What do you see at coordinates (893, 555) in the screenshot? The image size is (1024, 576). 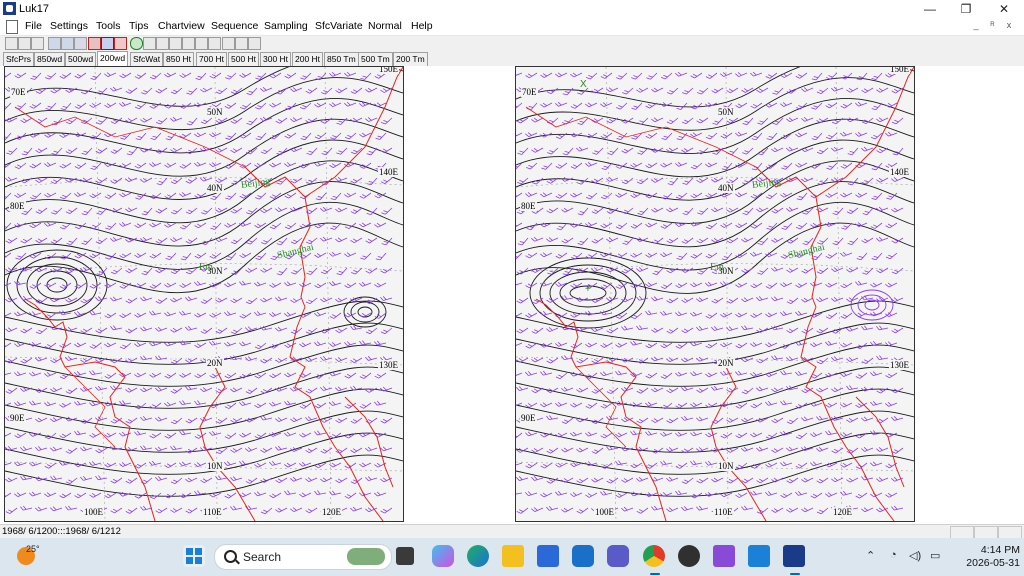 I see `wifi-icon: ◔` at bounding box center [893, 555].